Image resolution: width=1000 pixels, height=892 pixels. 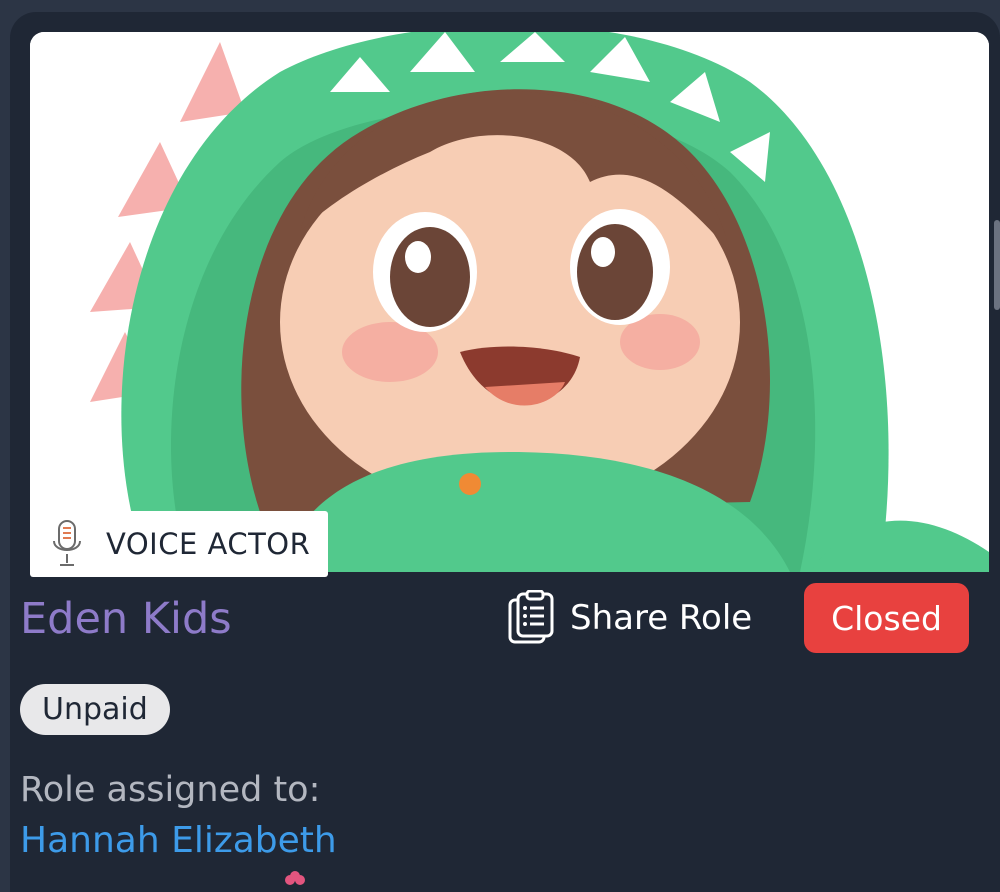 I want to click on scrollbar-thumb, so click(x=997, y=265).